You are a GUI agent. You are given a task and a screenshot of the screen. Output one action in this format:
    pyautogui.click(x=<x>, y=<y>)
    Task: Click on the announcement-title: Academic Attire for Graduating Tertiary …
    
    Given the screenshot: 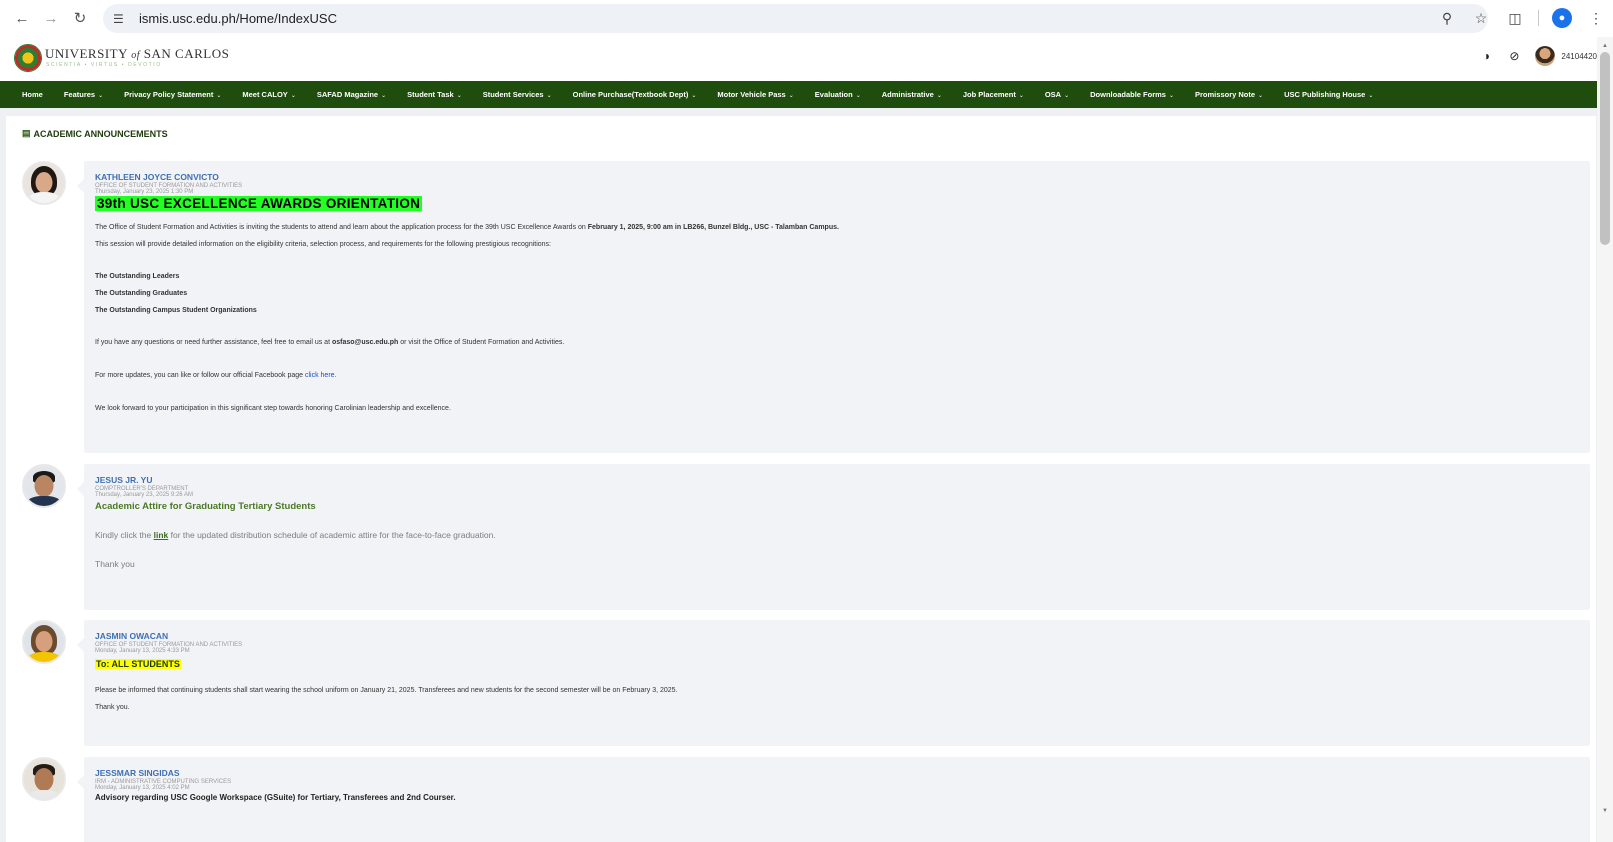 What is the action you would take?
    pyautogui.click(x=205, y=506)
    